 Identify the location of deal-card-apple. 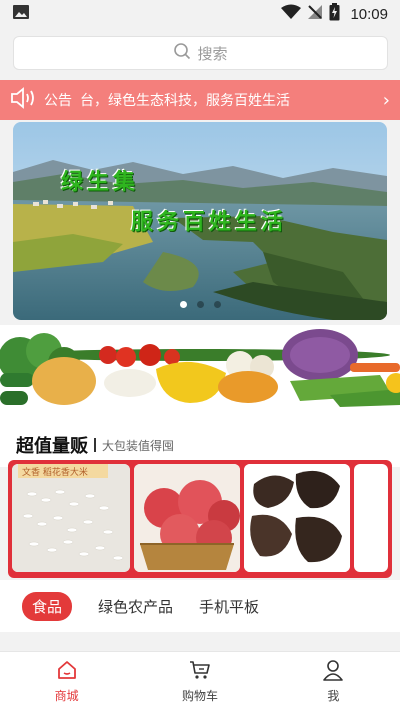
(187, 518).